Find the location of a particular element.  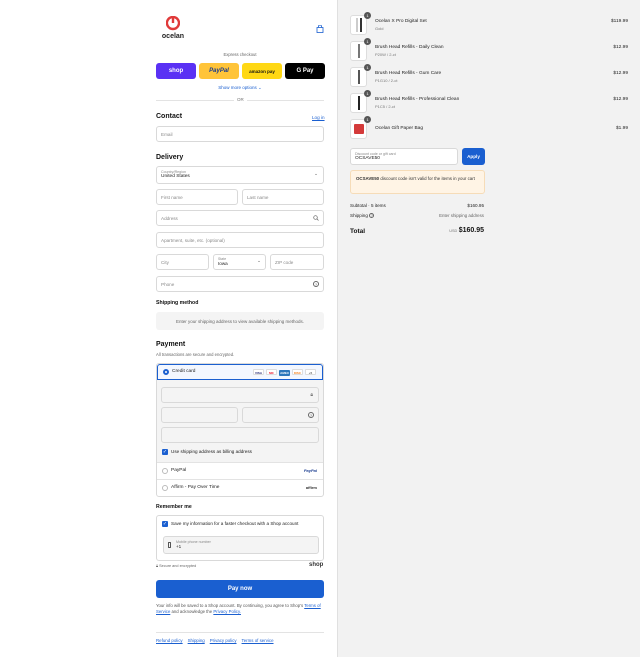

phone-placeholder: Phone is located at coordinates (168, 284).